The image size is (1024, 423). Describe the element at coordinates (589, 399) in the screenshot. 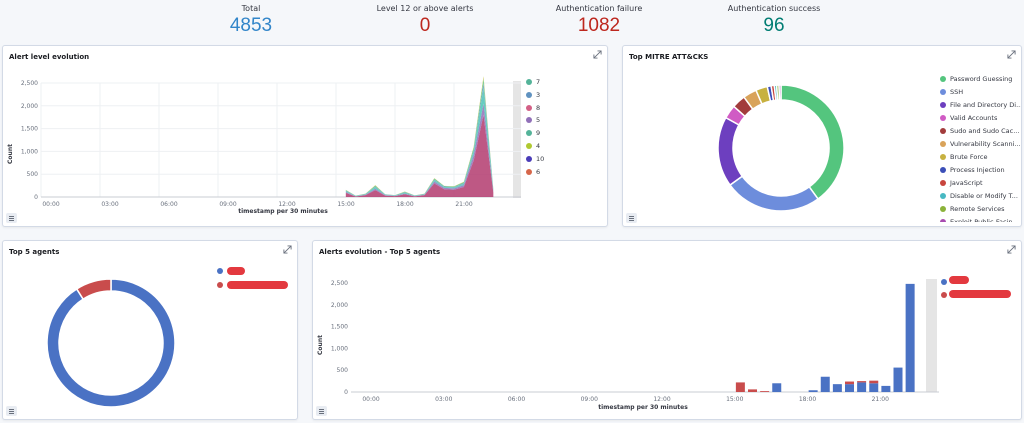

I see `x-tick-label: 09:00` at that location.